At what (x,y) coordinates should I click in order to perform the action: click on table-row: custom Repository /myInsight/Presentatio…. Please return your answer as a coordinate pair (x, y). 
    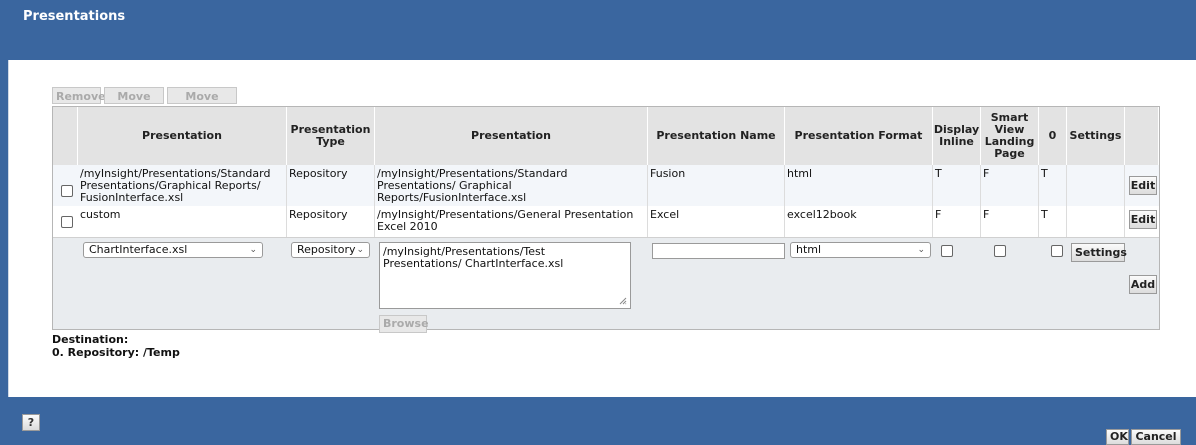
    Looking at the image, I should click on (606, 222).